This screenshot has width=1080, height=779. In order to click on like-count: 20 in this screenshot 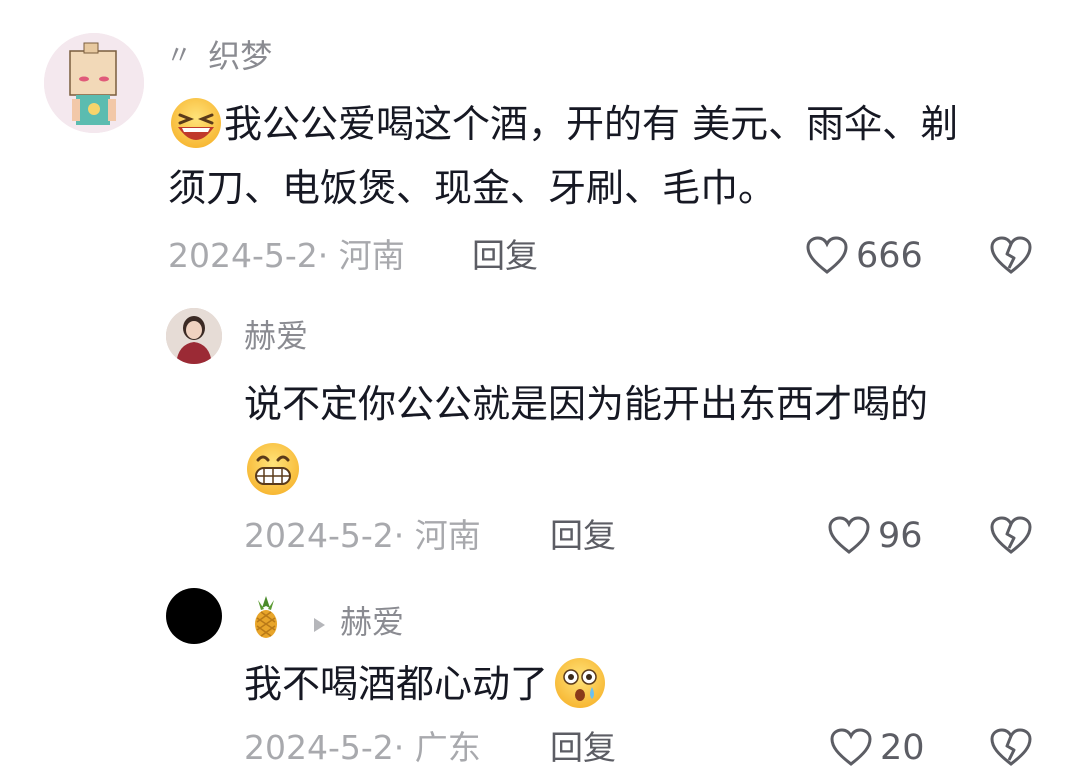, I will do `click(902, 748)`.